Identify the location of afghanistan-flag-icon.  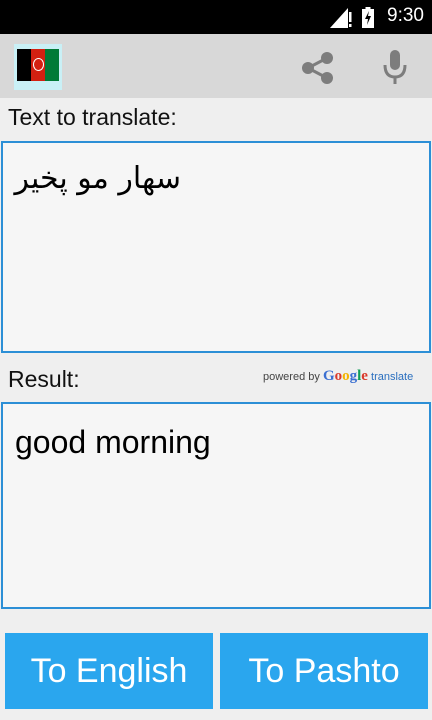
(38, 65).